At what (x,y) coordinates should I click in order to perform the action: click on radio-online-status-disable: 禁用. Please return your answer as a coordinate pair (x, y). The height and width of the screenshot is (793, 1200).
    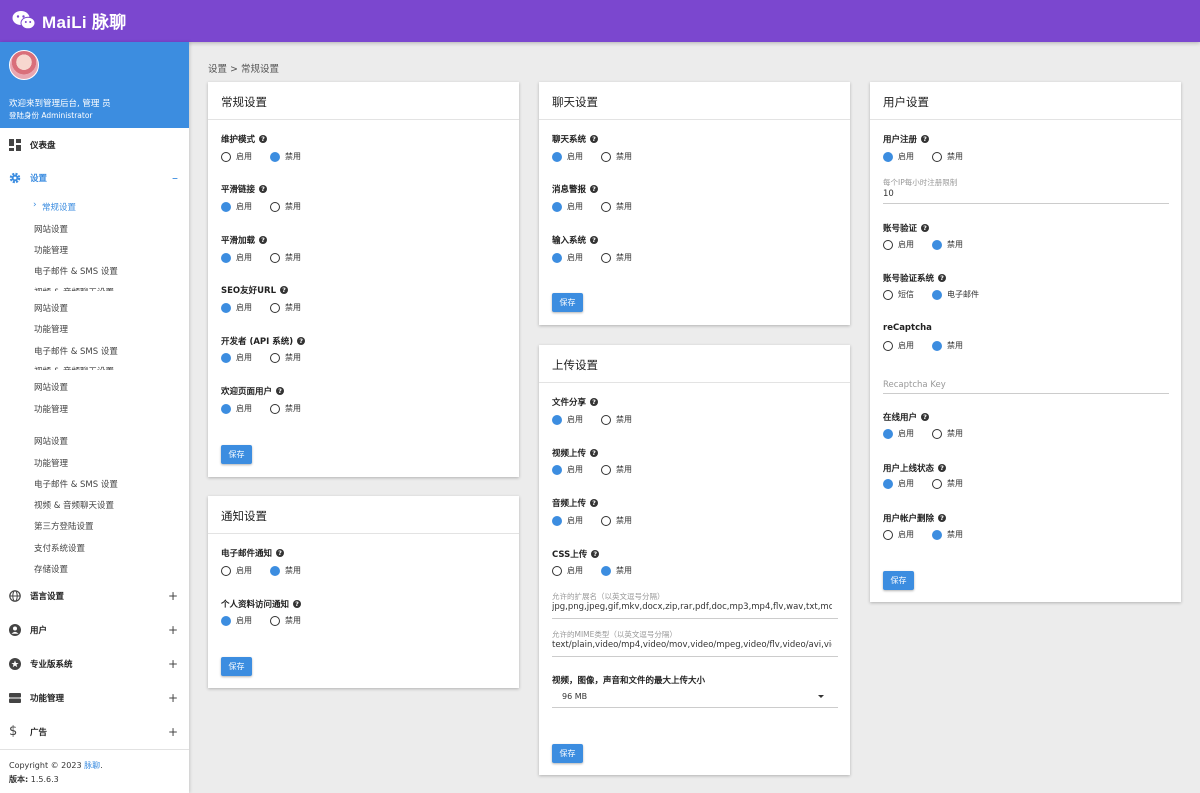
    Looking at the image, I should click on (947, 483).